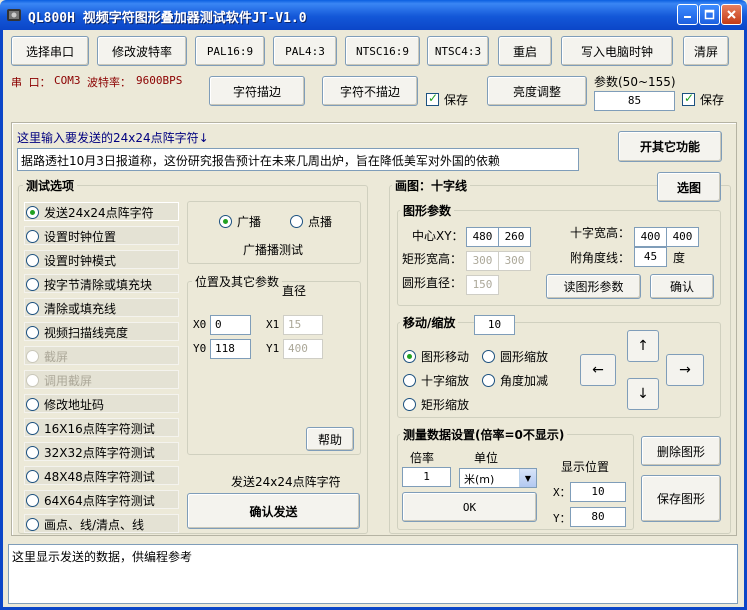  I want to click on clear-screen-button: 清屏, so click(706, 51).